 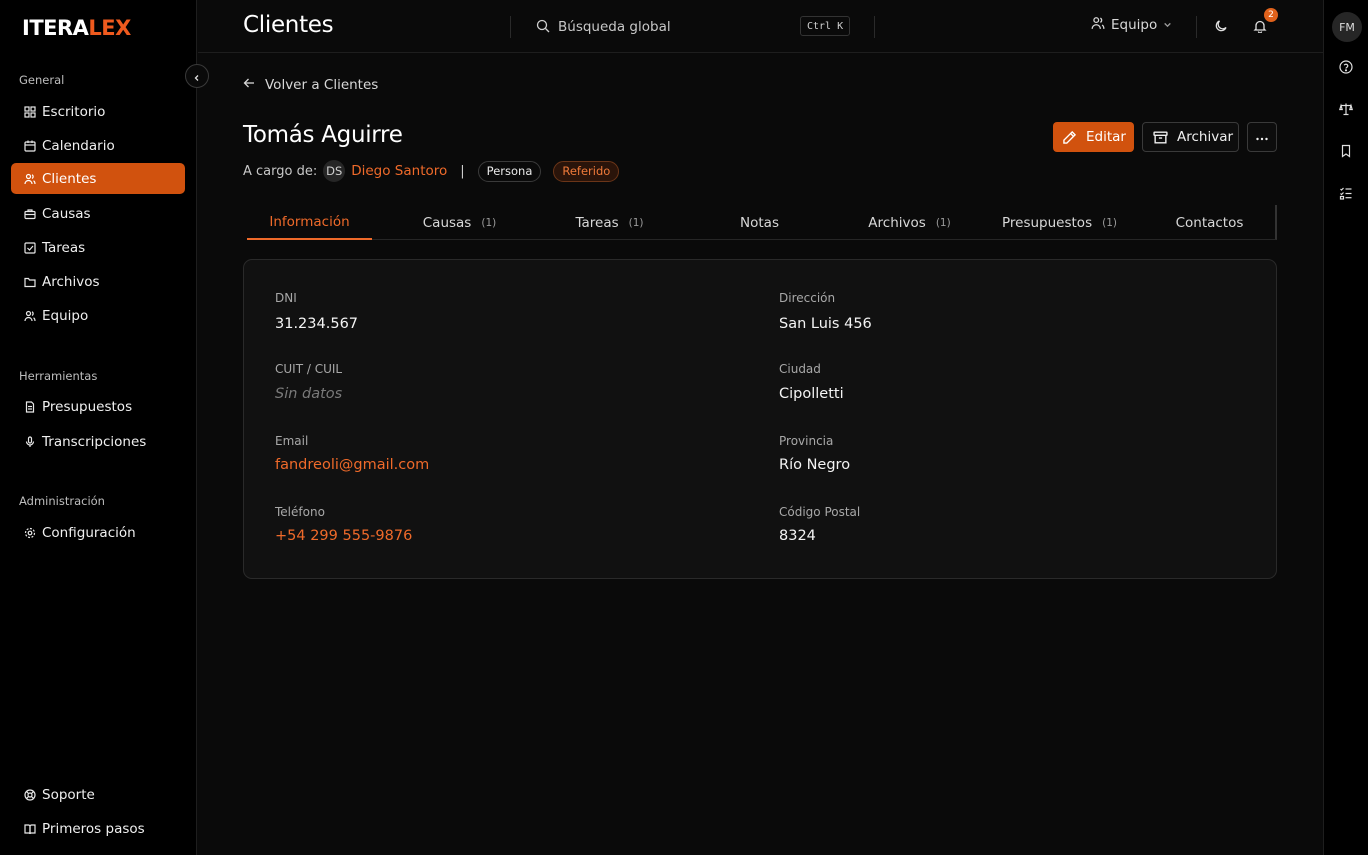 I want to click on email-label: Email, so click(x=292, y=441).